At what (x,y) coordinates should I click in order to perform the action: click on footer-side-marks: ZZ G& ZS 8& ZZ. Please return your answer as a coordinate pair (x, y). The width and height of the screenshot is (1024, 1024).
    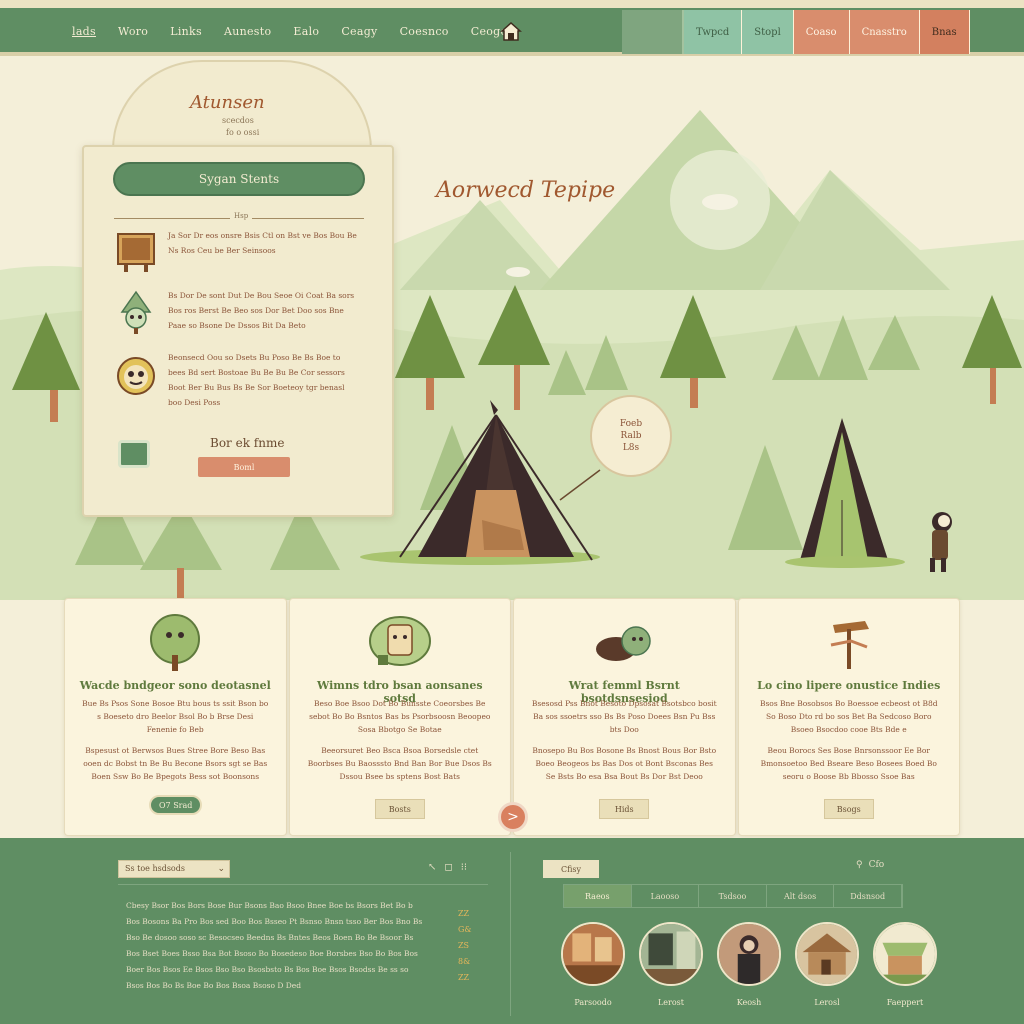
    Looking at the image, I should click on (465, 946).